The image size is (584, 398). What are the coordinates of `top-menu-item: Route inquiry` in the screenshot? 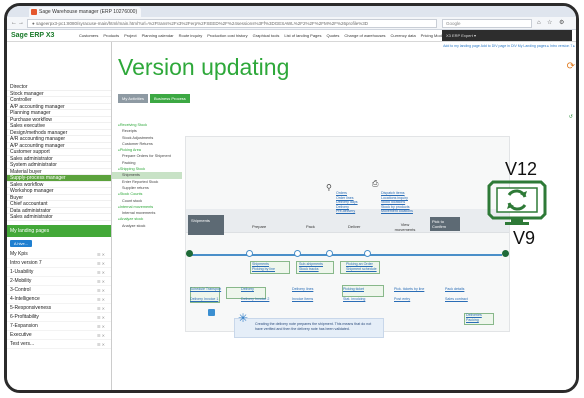 It's located at (191, 35).